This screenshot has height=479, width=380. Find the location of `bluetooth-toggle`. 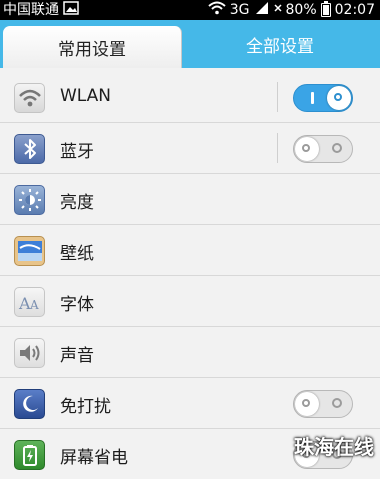

bluetooth-toggle is located at coordinates (323, 149).